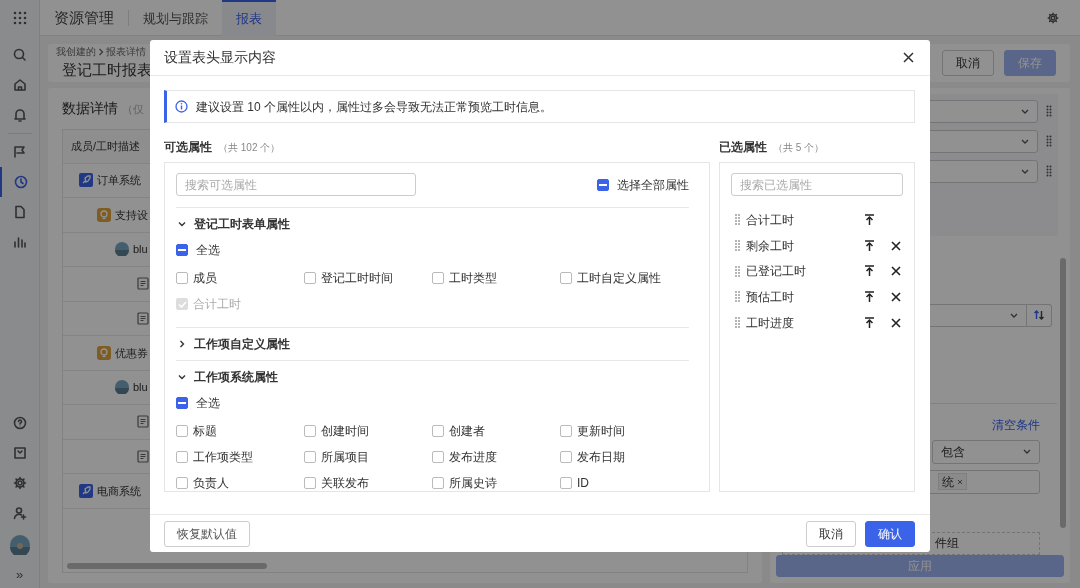 The width and height of the screenshot is (1080, 588). What do you see at coordinates (131, 215) in the screenshot?
I see `table-cell-text: 支持设` at bounding box center [131, 215].